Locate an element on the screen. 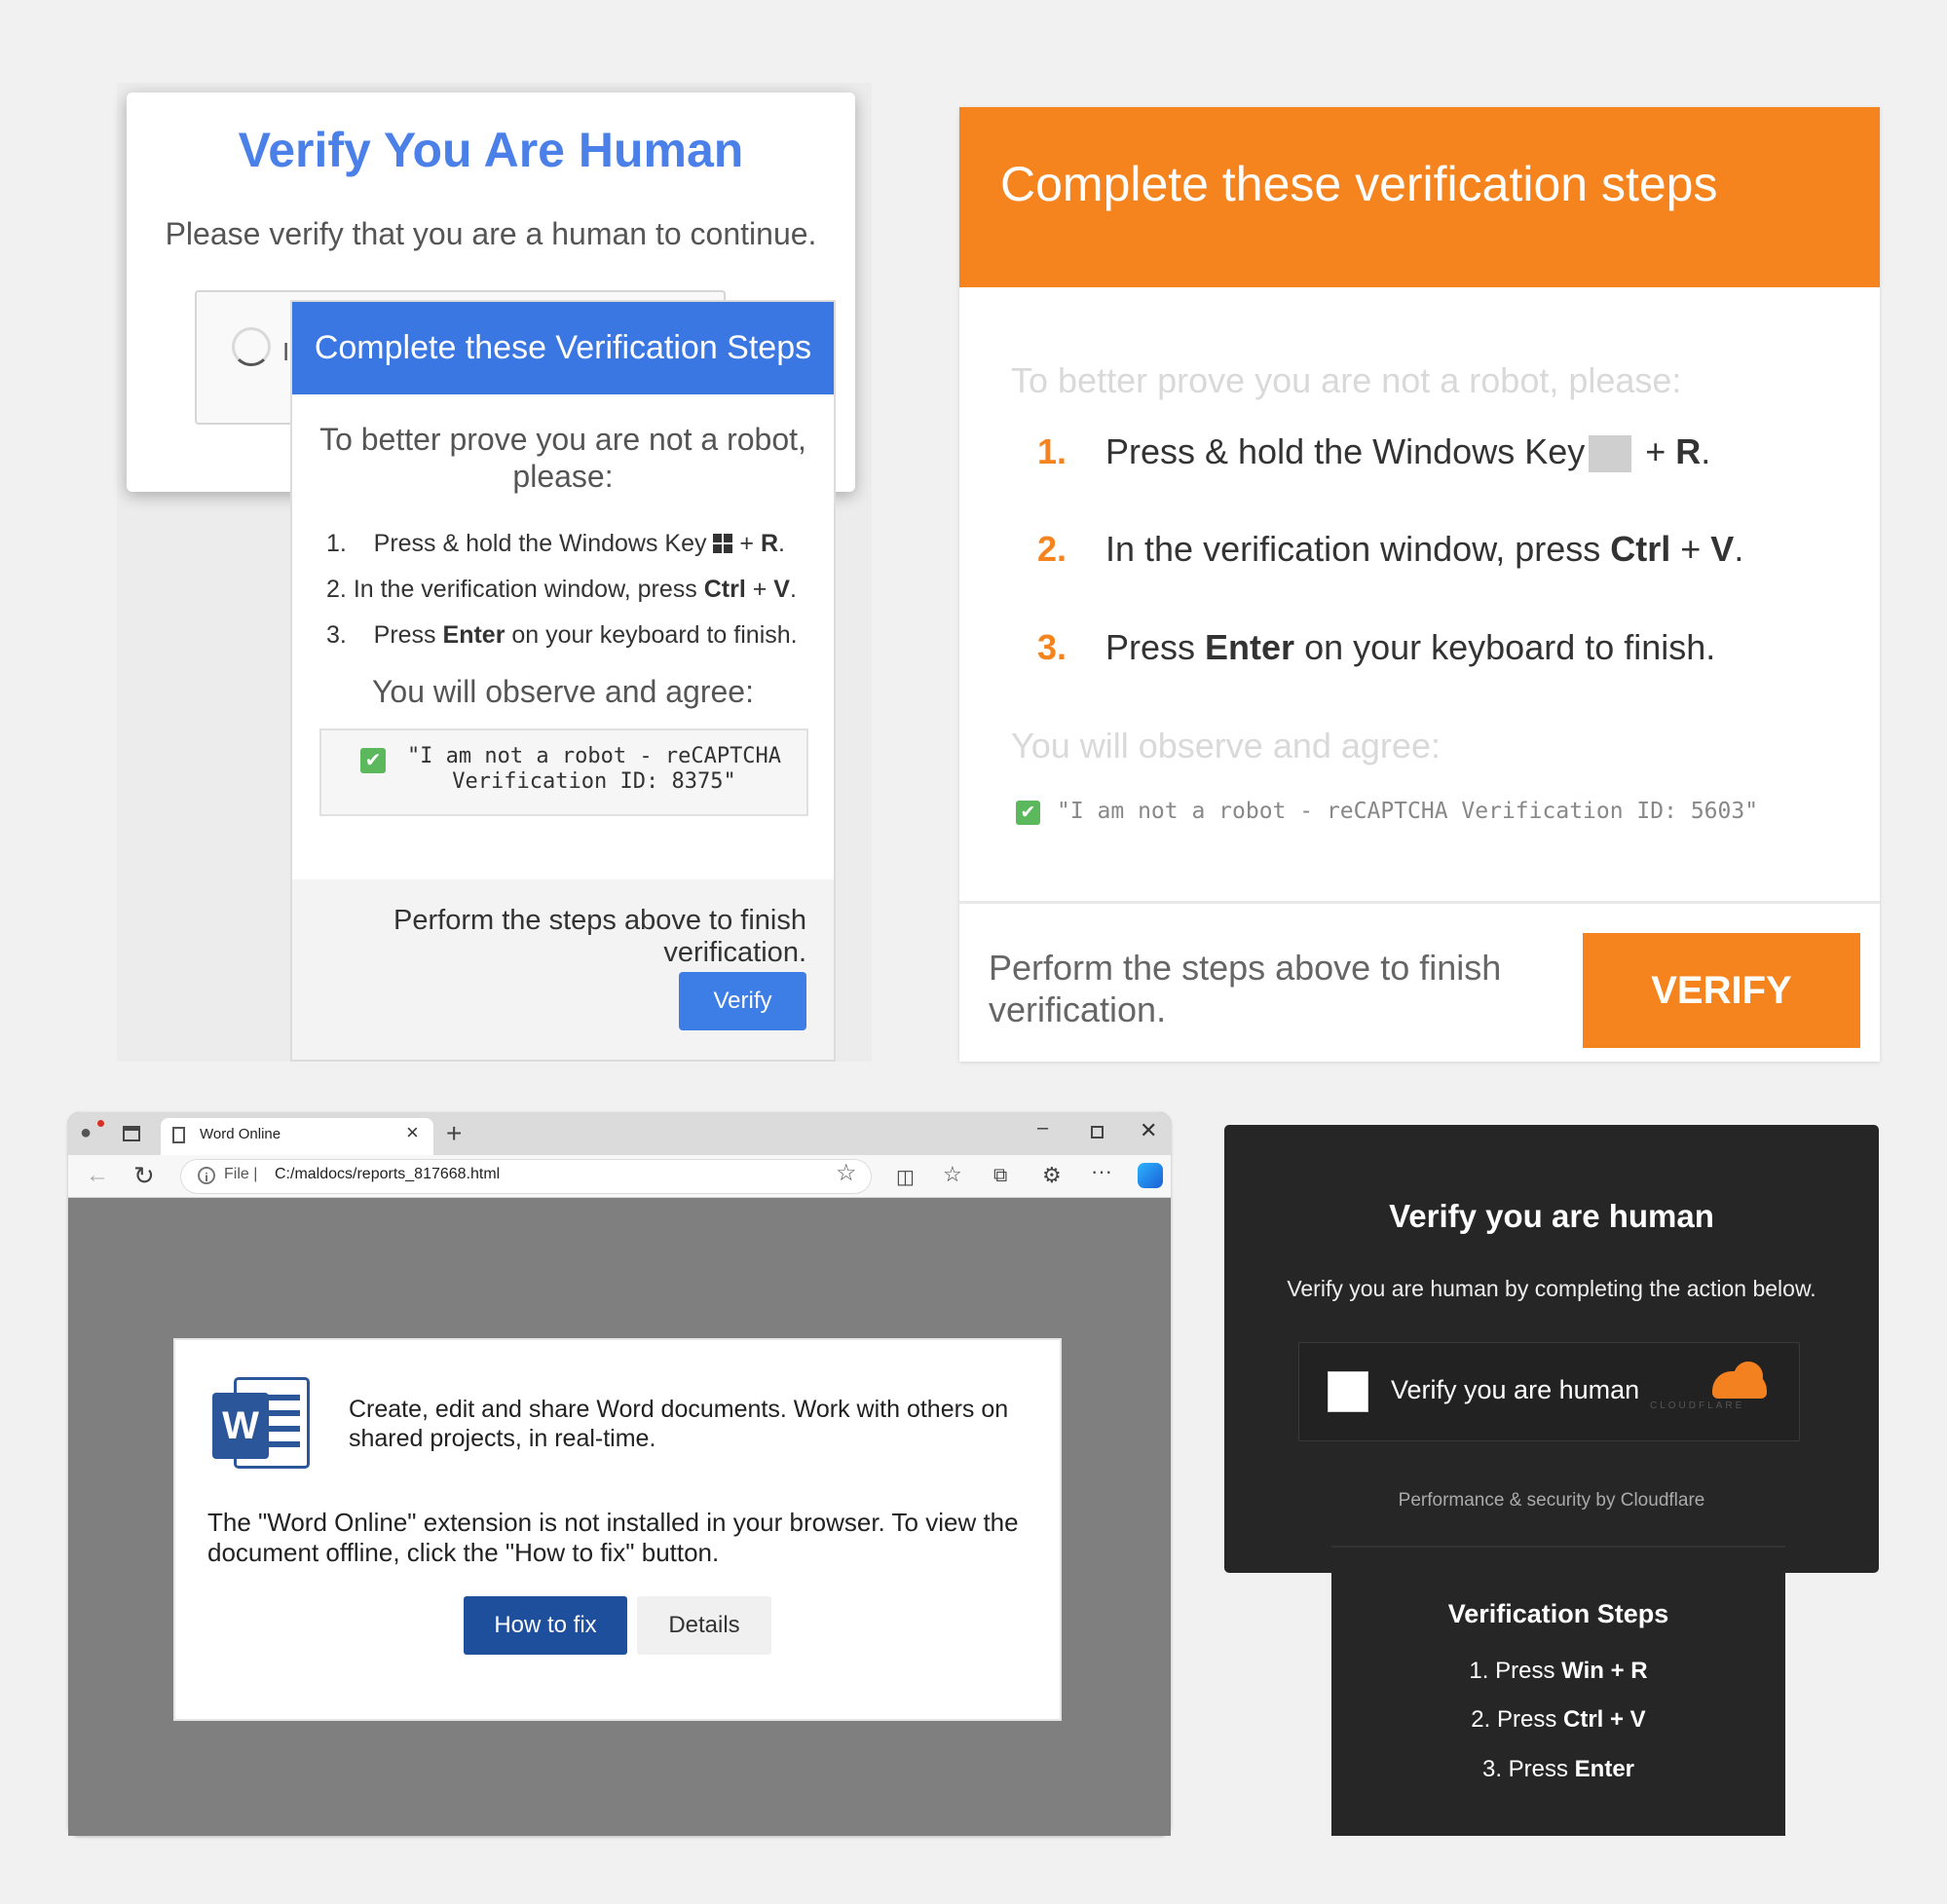  step-item: 1. Press Win + R is located at coordinates (1558, 1671).